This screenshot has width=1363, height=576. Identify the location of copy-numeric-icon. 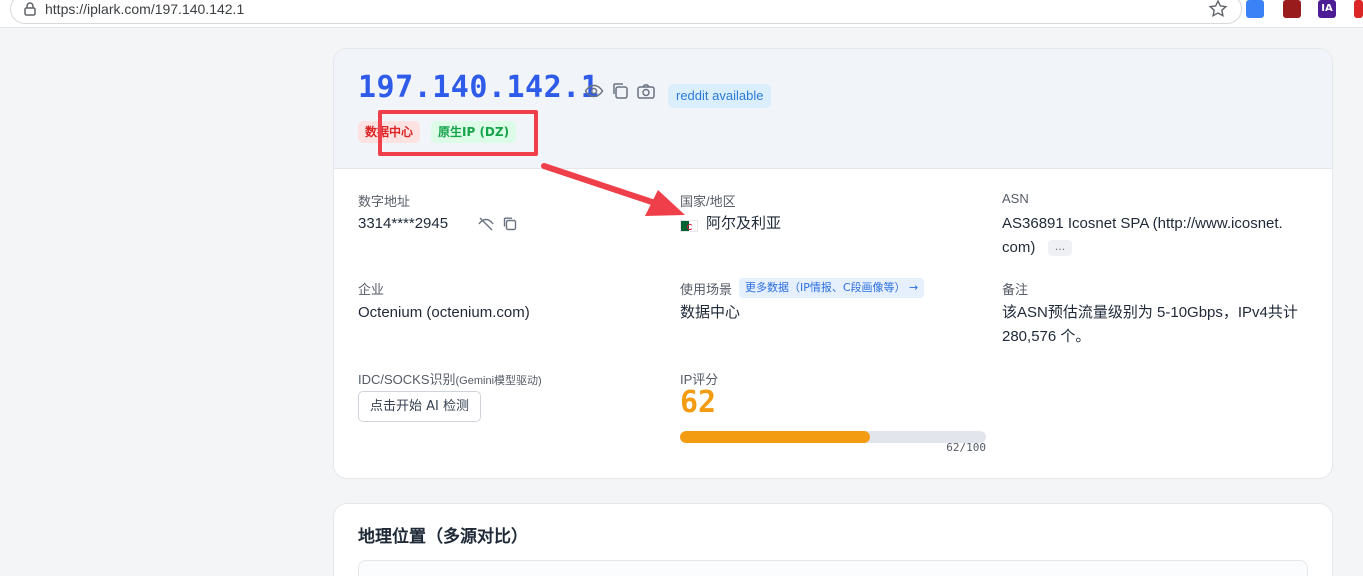
(510, 224).